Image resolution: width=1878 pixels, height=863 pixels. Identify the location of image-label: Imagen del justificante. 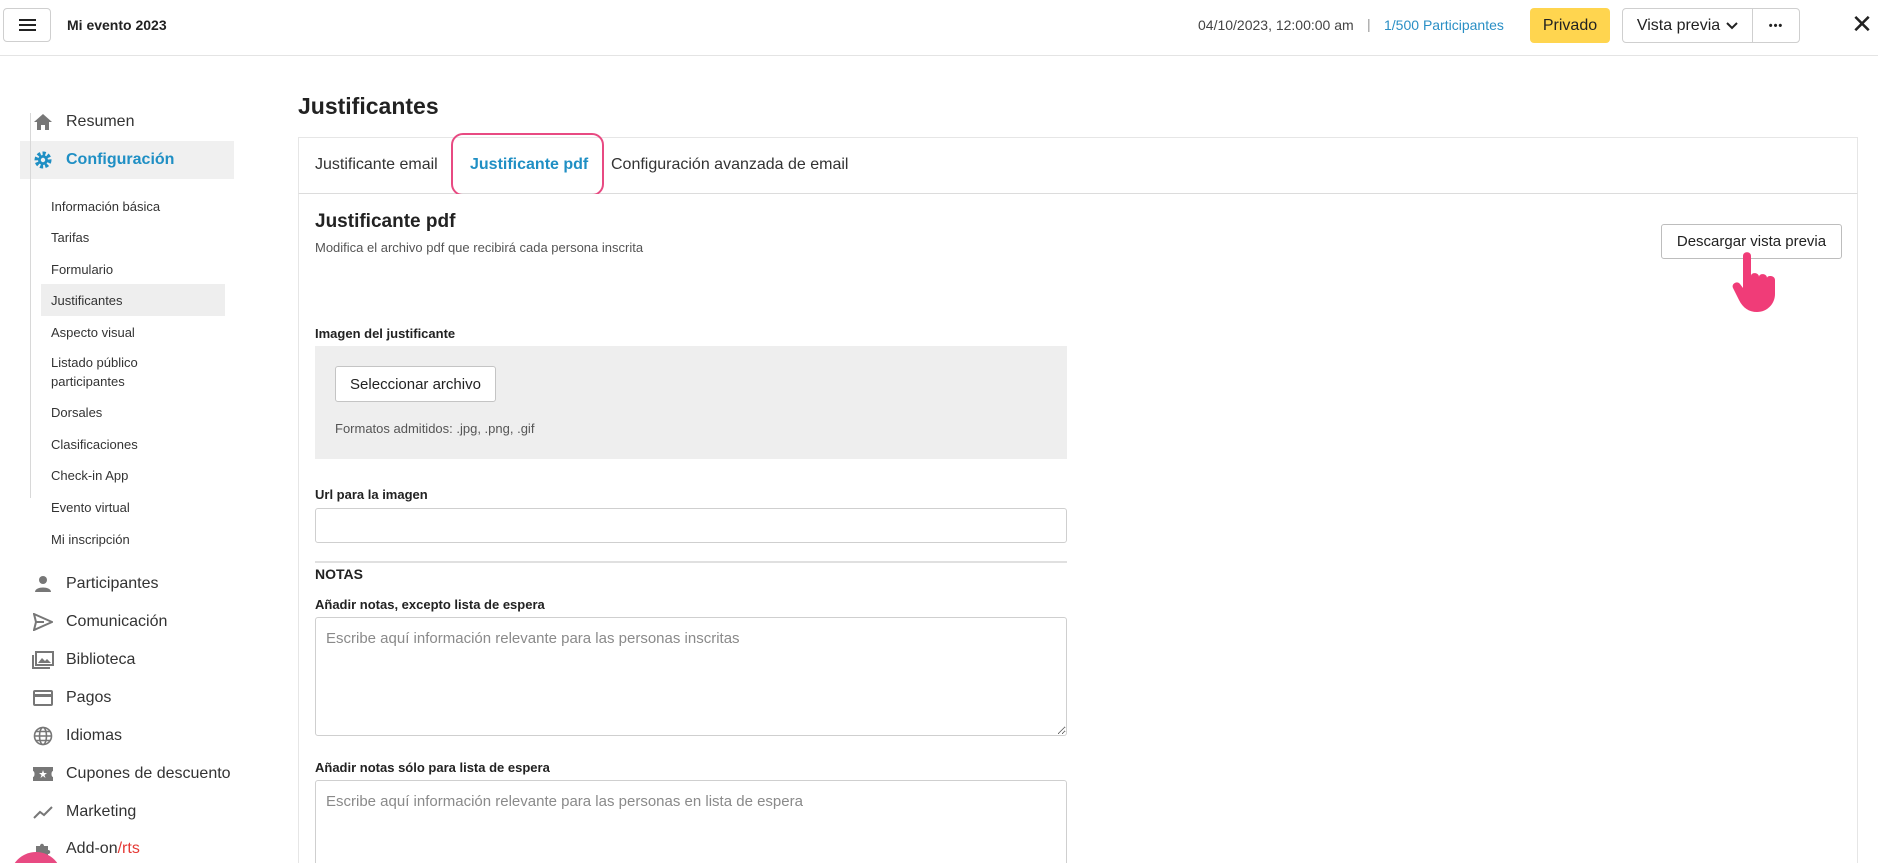
(385, 333).